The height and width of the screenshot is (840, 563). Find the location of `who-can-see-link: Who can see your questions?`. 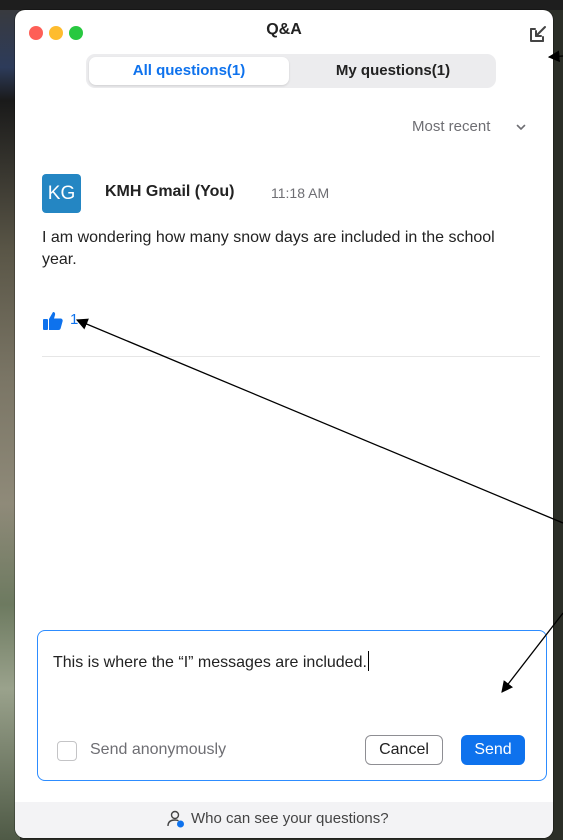

who-can-see-link: Who can see your questions? is located at coordinates (290, 818).